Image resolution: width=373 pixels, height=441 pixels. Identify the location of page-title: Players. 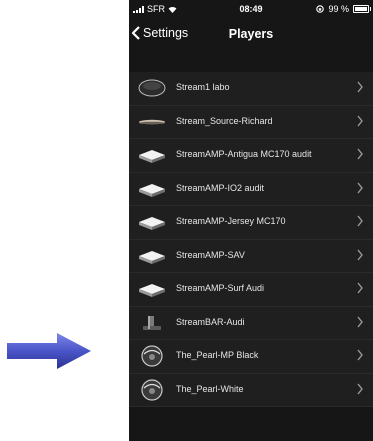
(251, 34).